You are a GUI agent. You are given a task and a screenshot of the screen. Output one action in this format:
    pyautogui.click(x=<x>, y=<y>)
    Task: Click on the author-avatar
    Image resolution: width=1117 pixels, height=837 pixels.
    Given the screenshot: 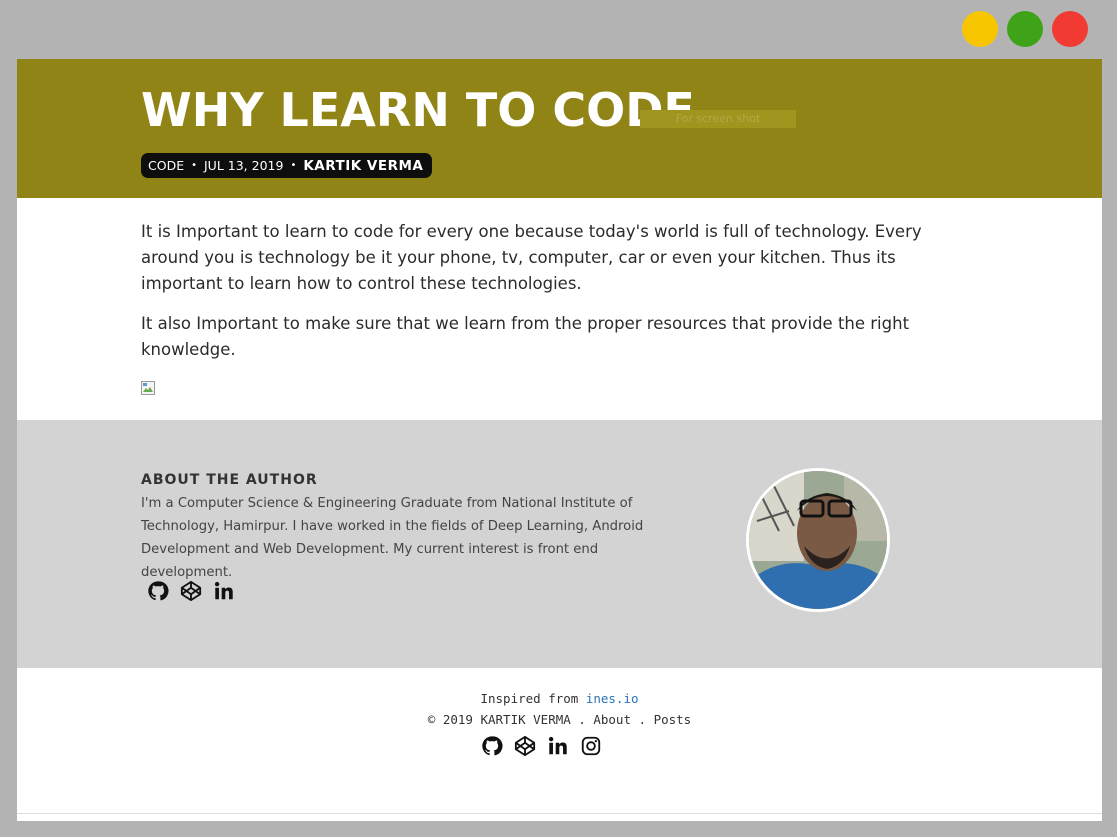 What is the action you would take?
    pyautogui.click(x=818, y=540)
    